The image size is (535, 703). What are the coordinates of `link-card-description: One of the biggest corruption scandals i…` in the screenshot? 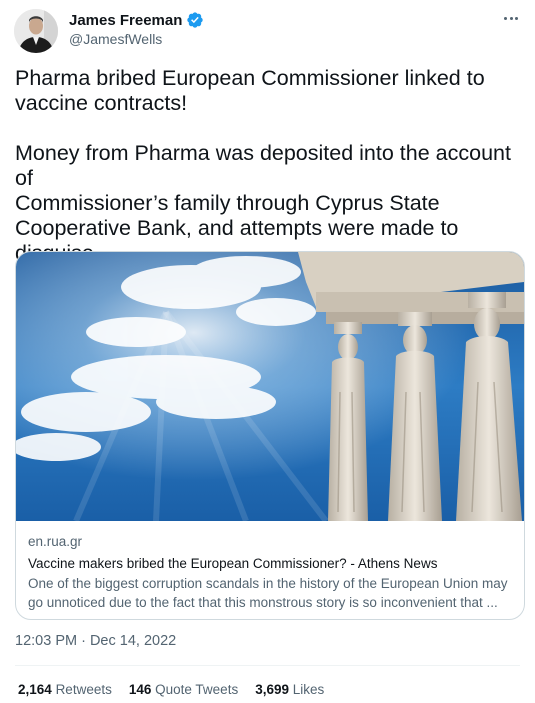 It's located at (268, 593).